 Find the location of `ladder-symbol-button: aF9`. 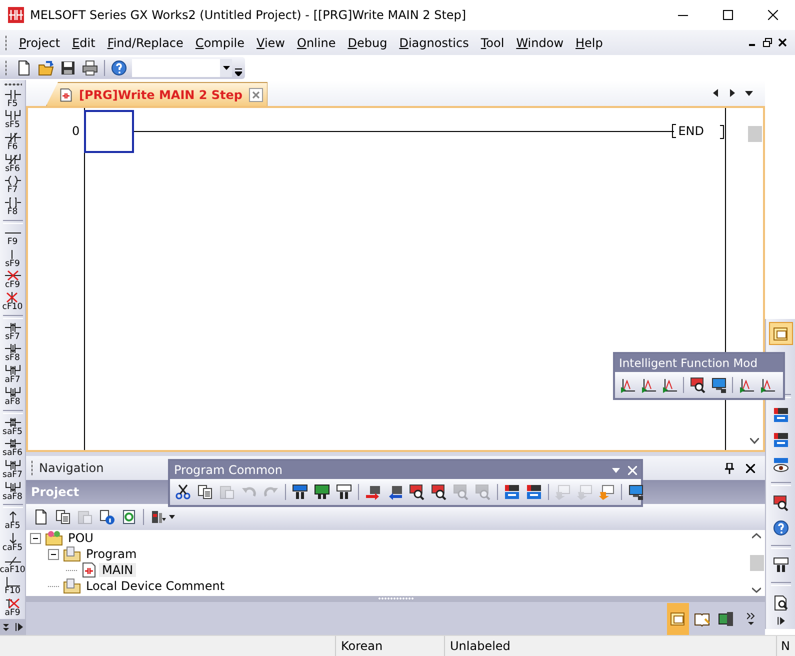

ladder-symbol-button: aF9 is located at coordinates (12, 608).